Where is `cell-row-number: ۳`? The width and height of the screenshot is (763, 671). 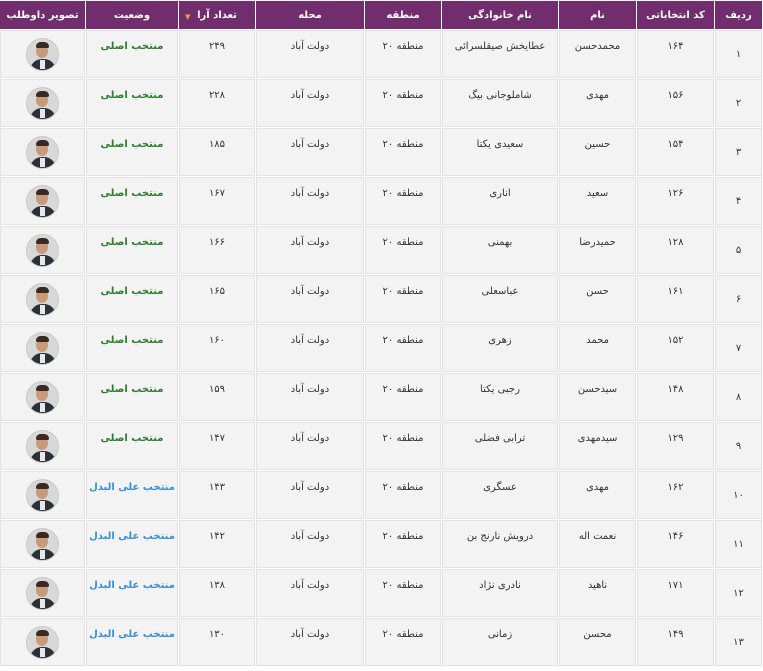 cell-row-number: ۳ is located at coordinates (738, 152).